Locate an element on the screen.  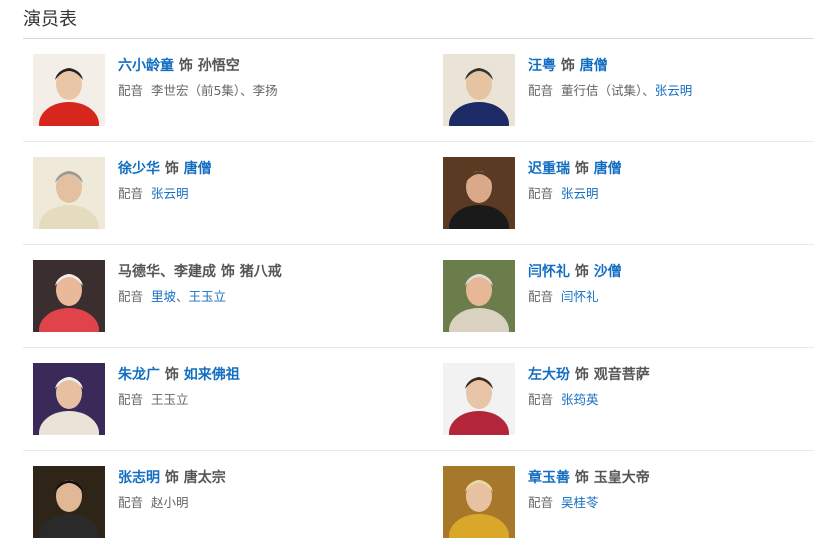
character-name: 猪八戒 is located at coordinates (260, 272).